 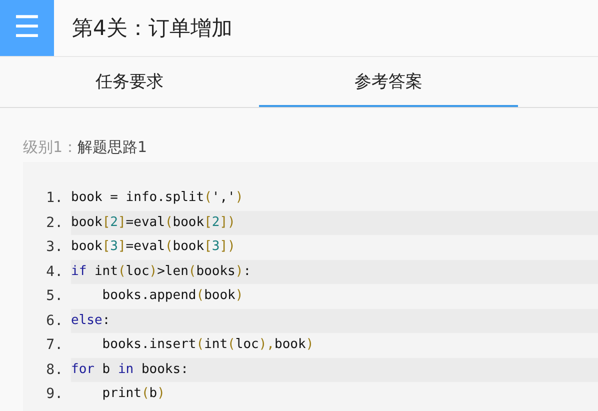 What do you see at coordinates (129, 82) in the screenshot?
I see `tab: 任务要求` at bounding box center [129, 82].